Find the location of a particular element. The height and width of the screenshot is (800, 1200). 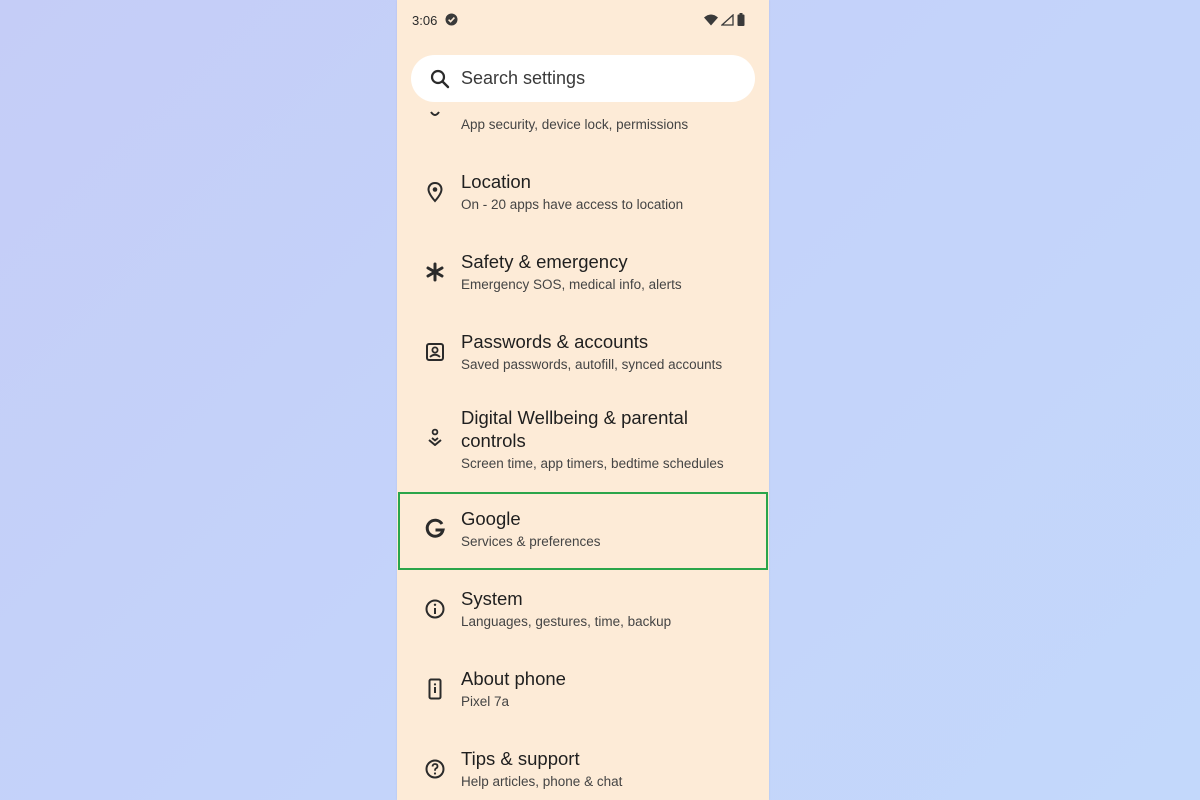

setting-subtitle: On - 20 apps have access to location is located at coordinates (572, 204).